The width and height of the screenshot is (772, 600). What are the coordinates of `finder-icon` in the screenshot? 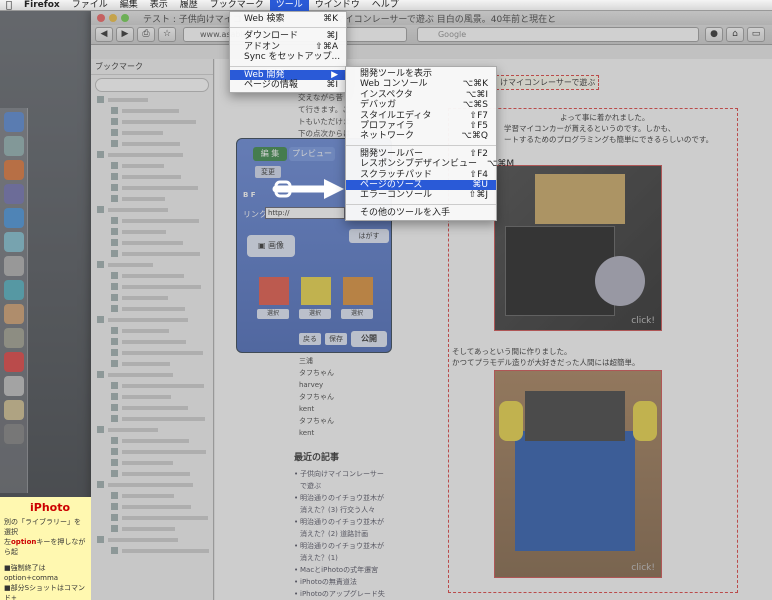 It's located at (14, 122).